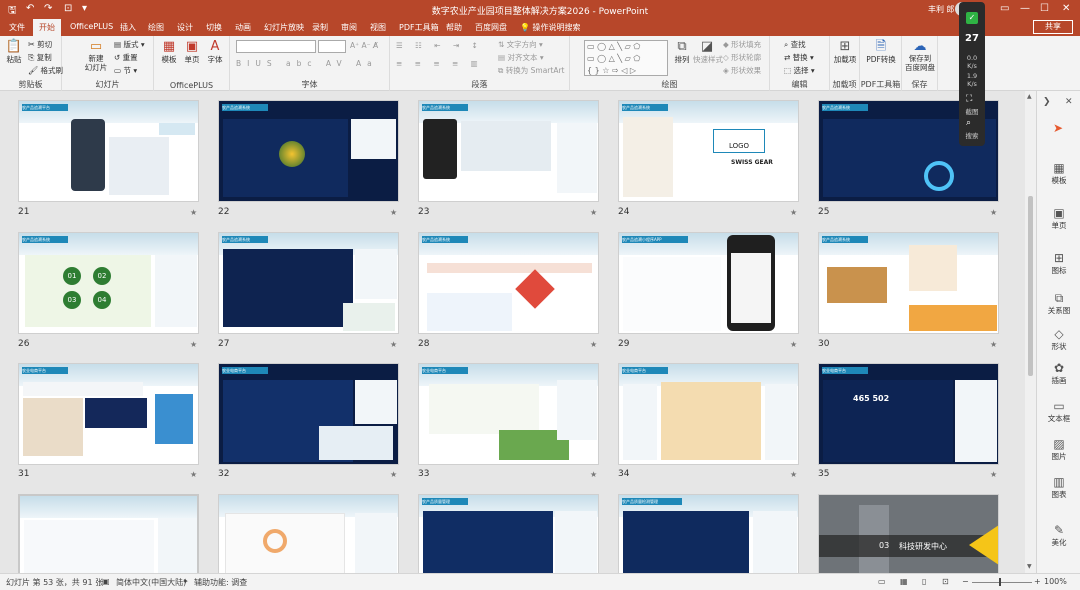 The height and width of the screenshot is (590, 1080). Describe the element at coordinates (742, 57) in the screenshot. I see `shape-outline-button: ◇ 形状轮廓` at that location.